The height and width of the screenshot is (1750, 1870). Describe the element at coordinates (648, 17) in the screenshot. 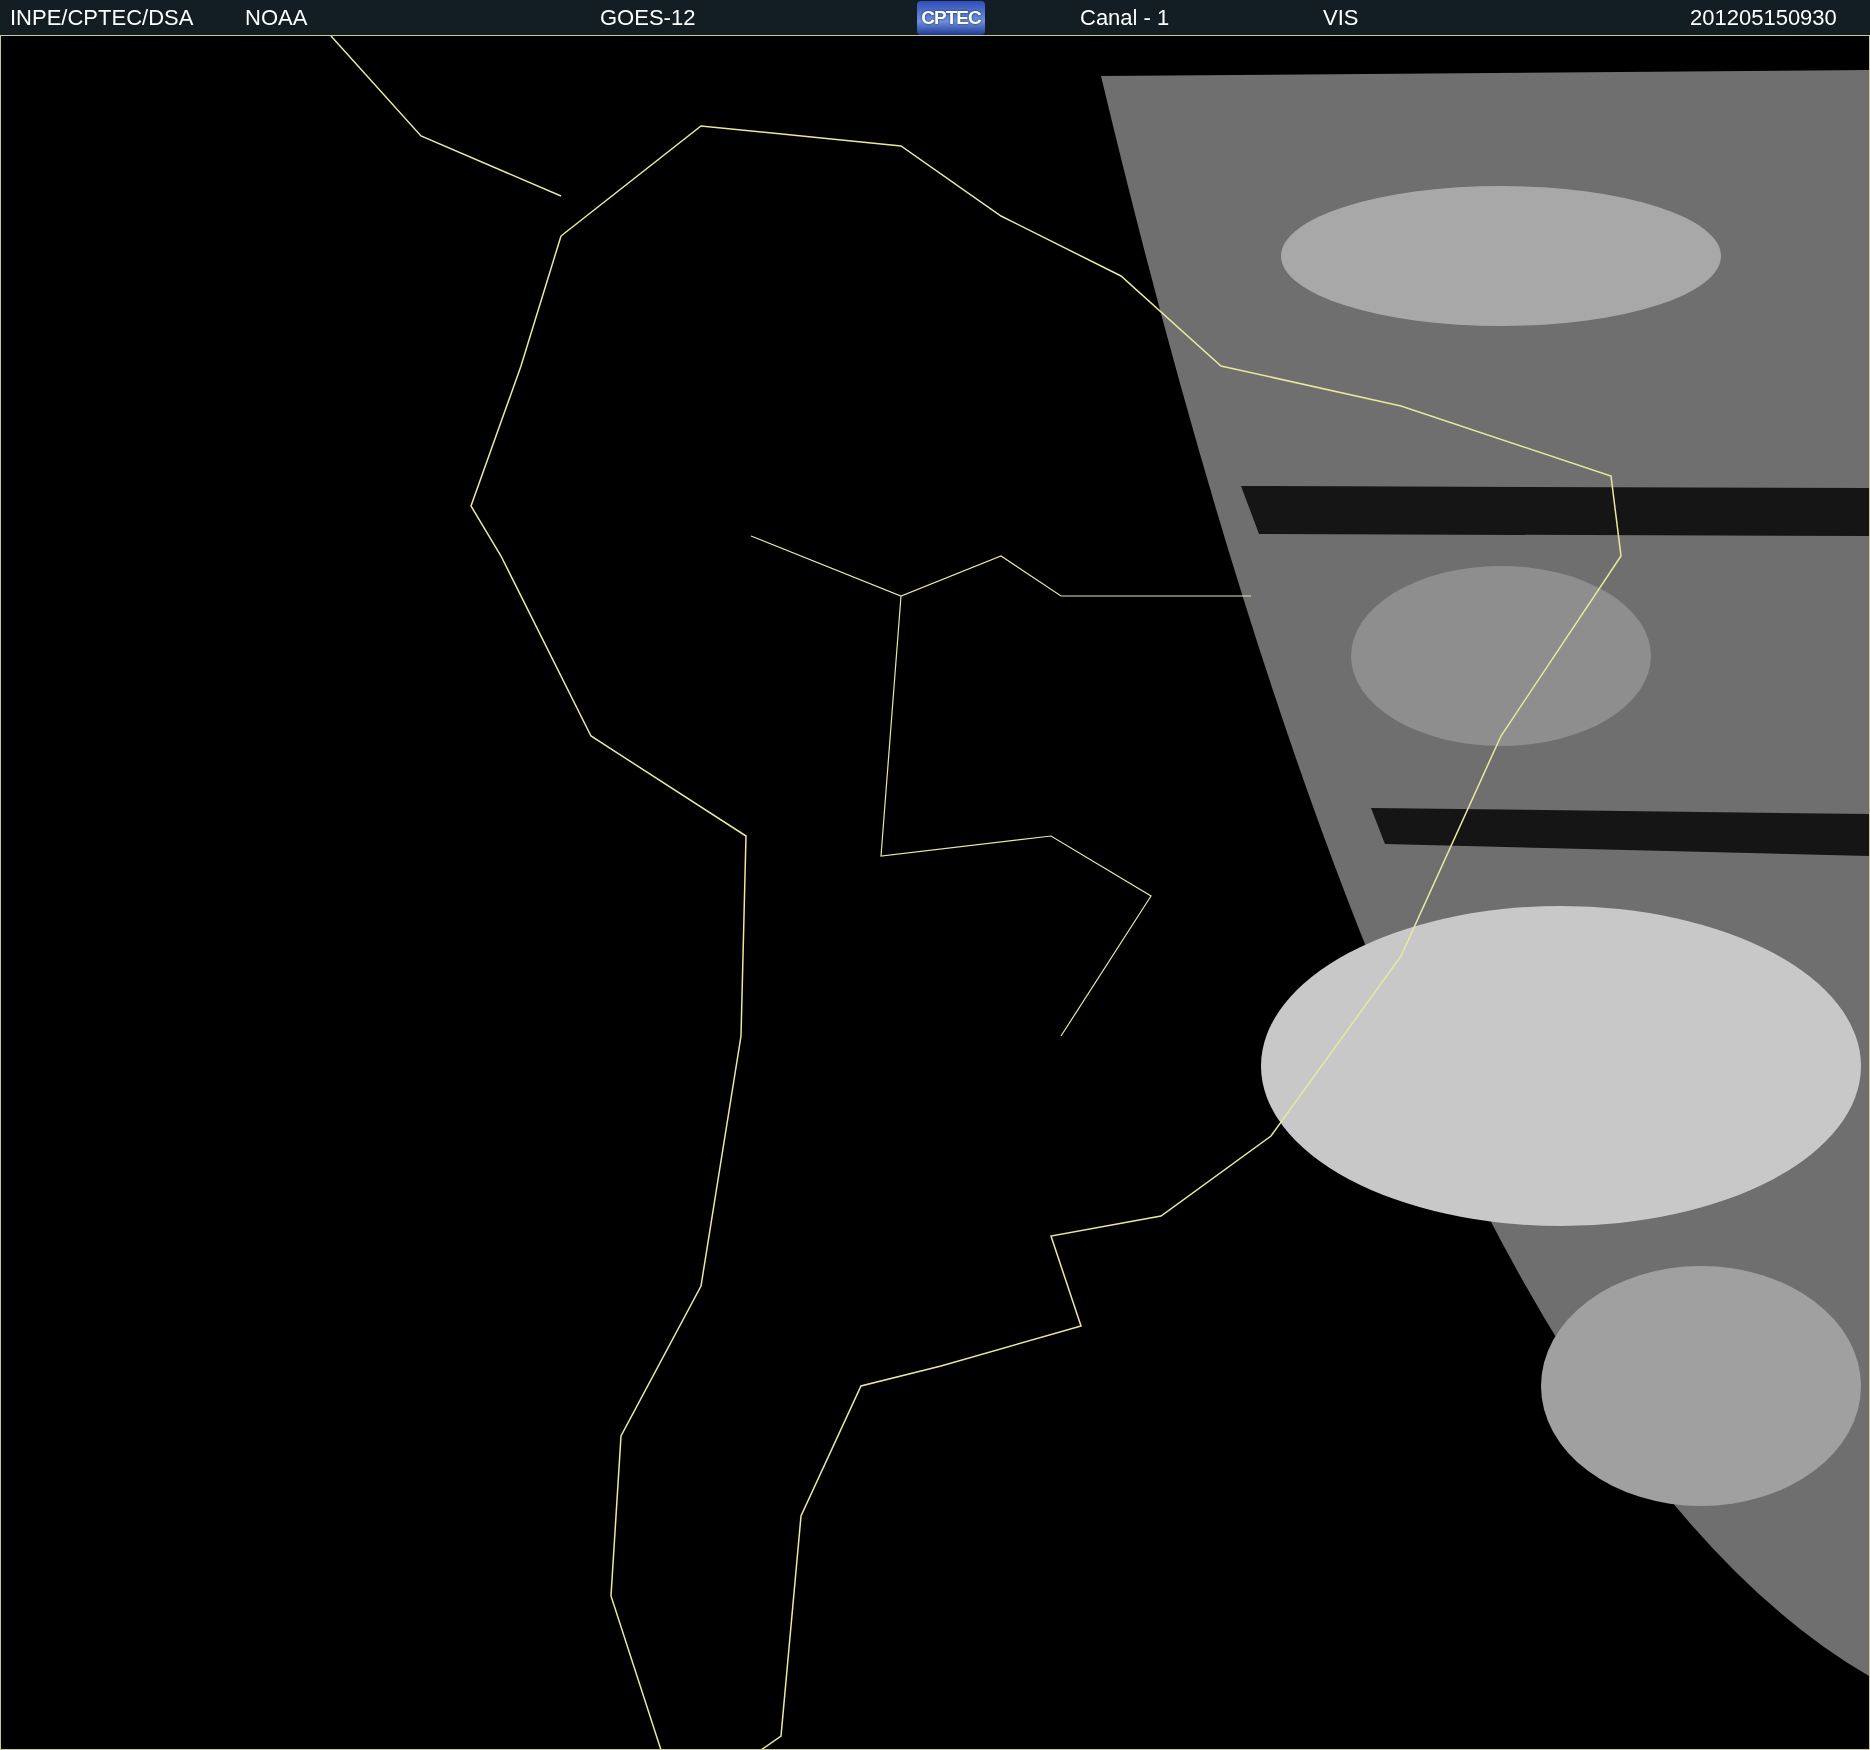

I see `satellite-label: GOES-12` at that location.